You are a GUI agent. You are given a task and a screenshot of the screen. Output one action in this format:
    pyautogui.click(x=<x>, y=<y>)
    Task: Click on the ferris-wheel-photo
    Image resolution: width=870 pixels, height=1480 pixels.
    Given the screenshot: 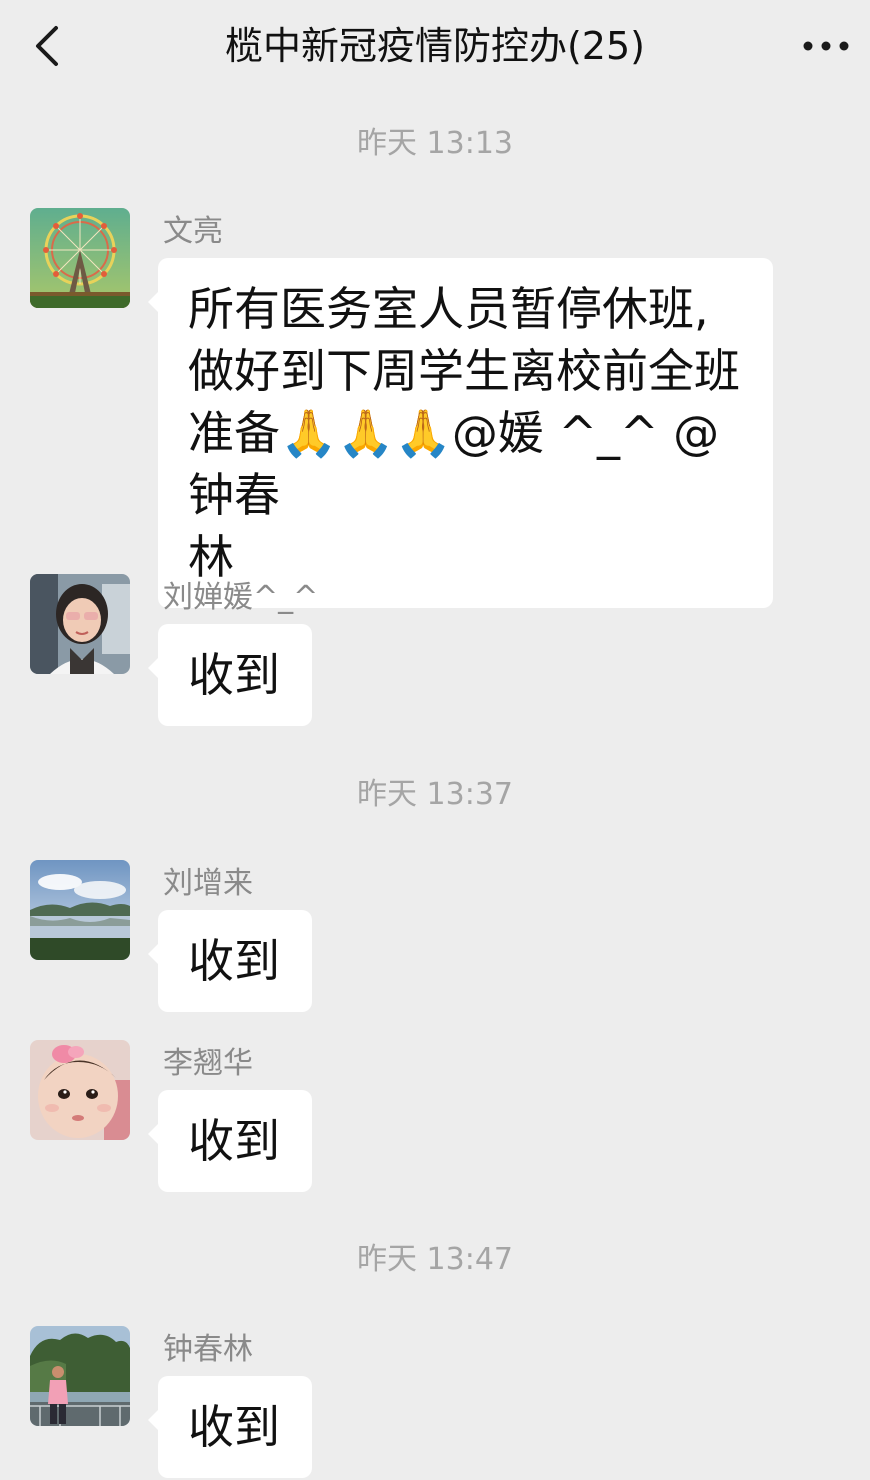 What is the action you would take?
    pyautogui.click(x=80, y=258)
    